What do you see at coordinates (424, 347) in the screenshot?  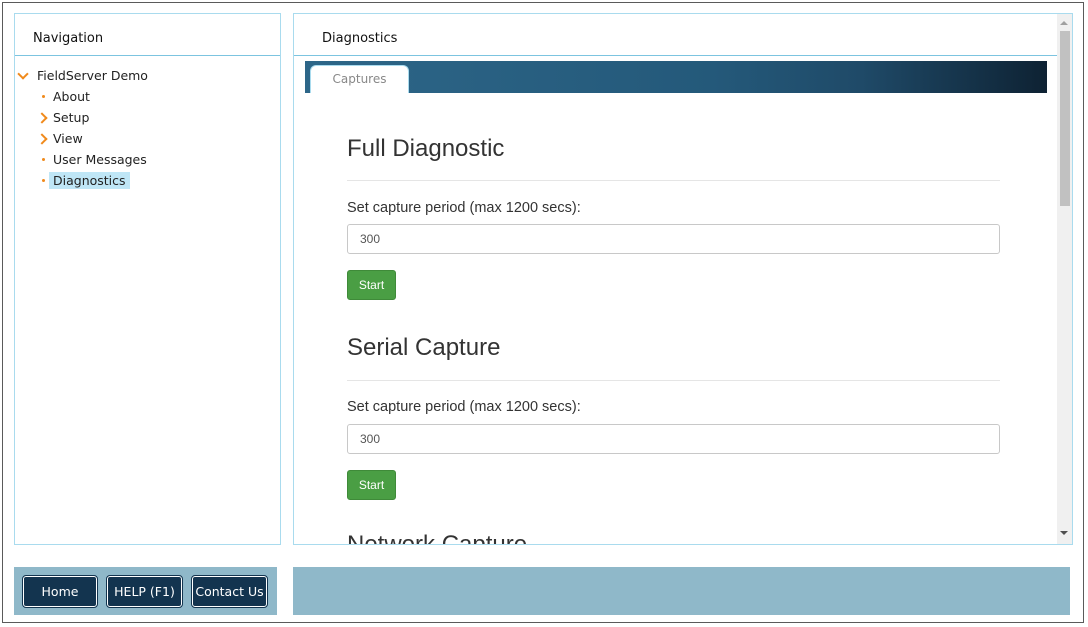 I see `serial-capture-heading: Serial Capture` at bounding box center [424, 347].